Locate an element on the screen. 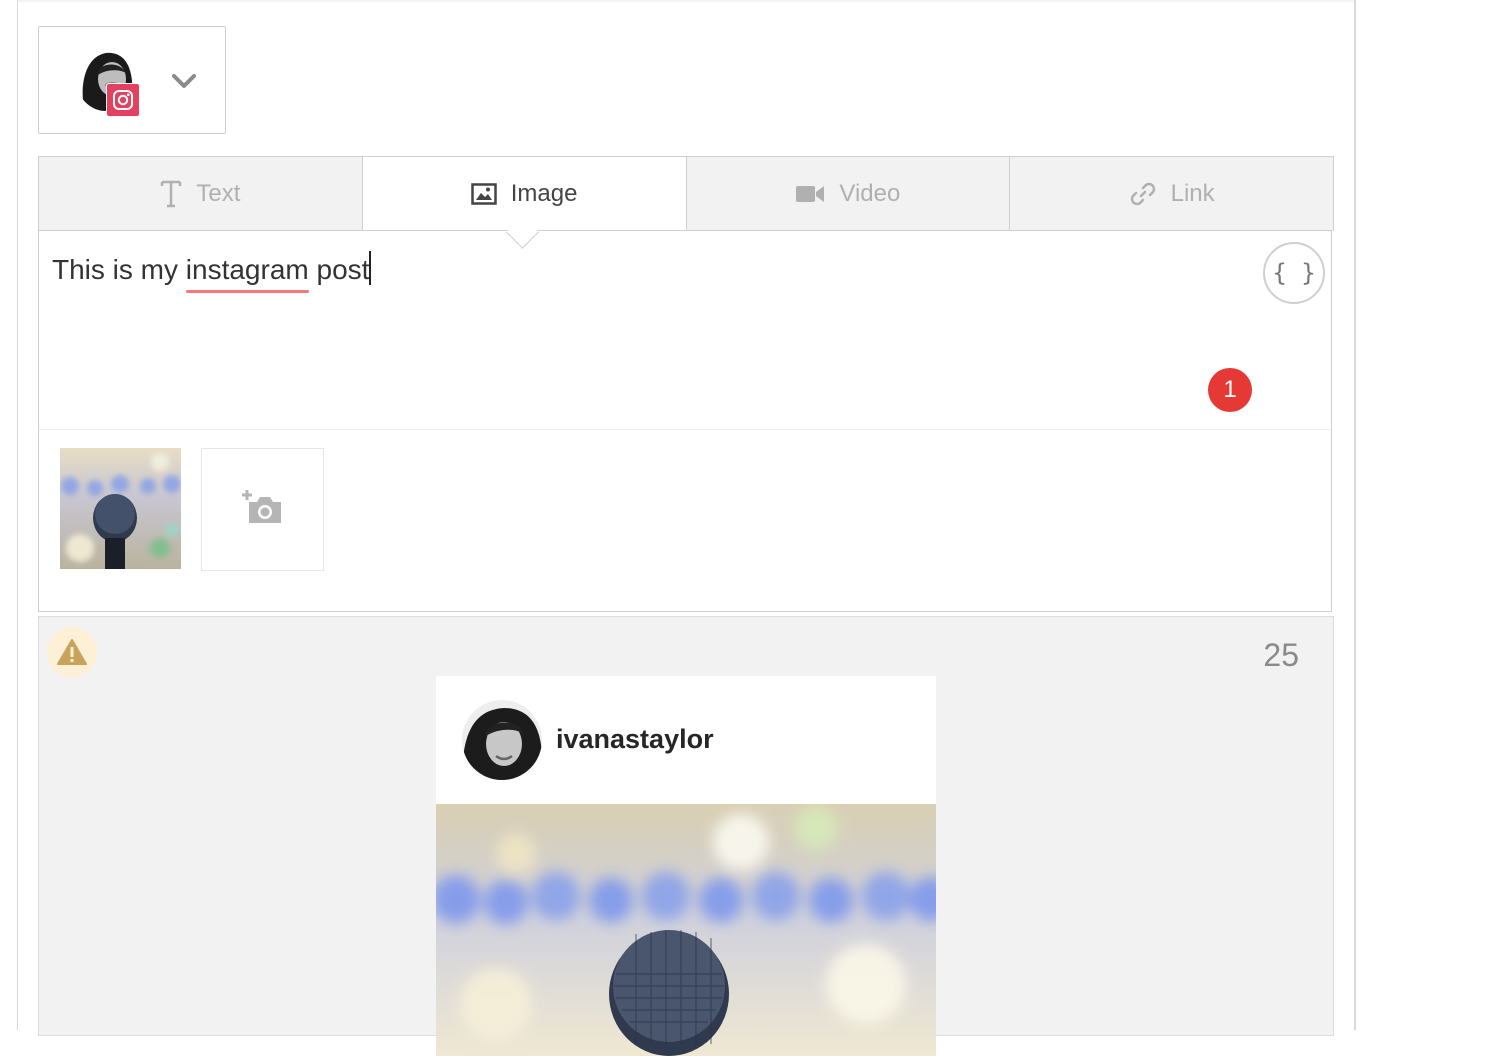 The height and width of the screenshot is (1056, 1502). instagram-preview-card: ivanastaylor is located at coordinates (686, 866).